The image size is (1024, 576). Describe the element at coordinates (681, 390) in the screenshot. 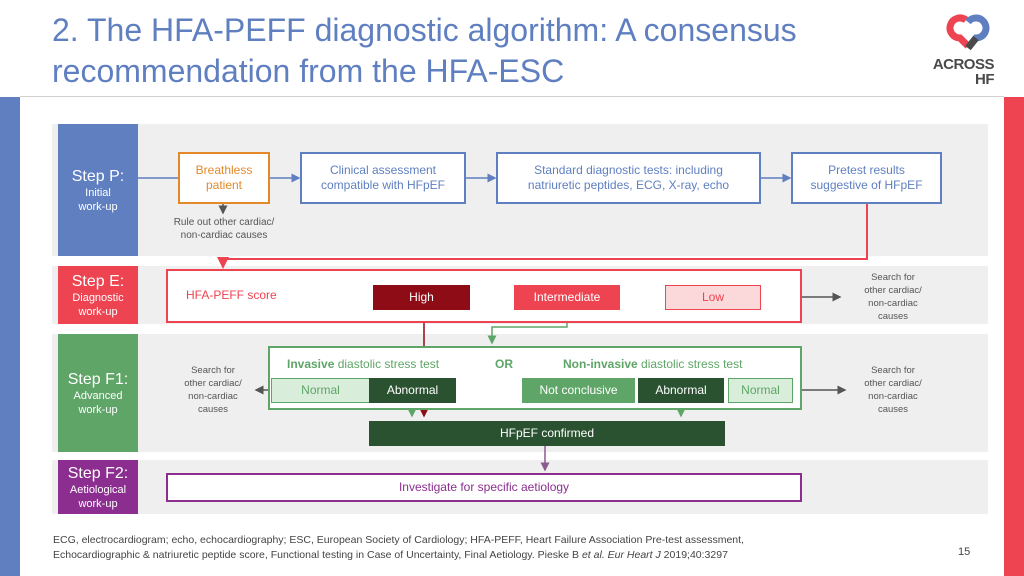

I see `noninvasive-abnormal: Abnormal` at that location.